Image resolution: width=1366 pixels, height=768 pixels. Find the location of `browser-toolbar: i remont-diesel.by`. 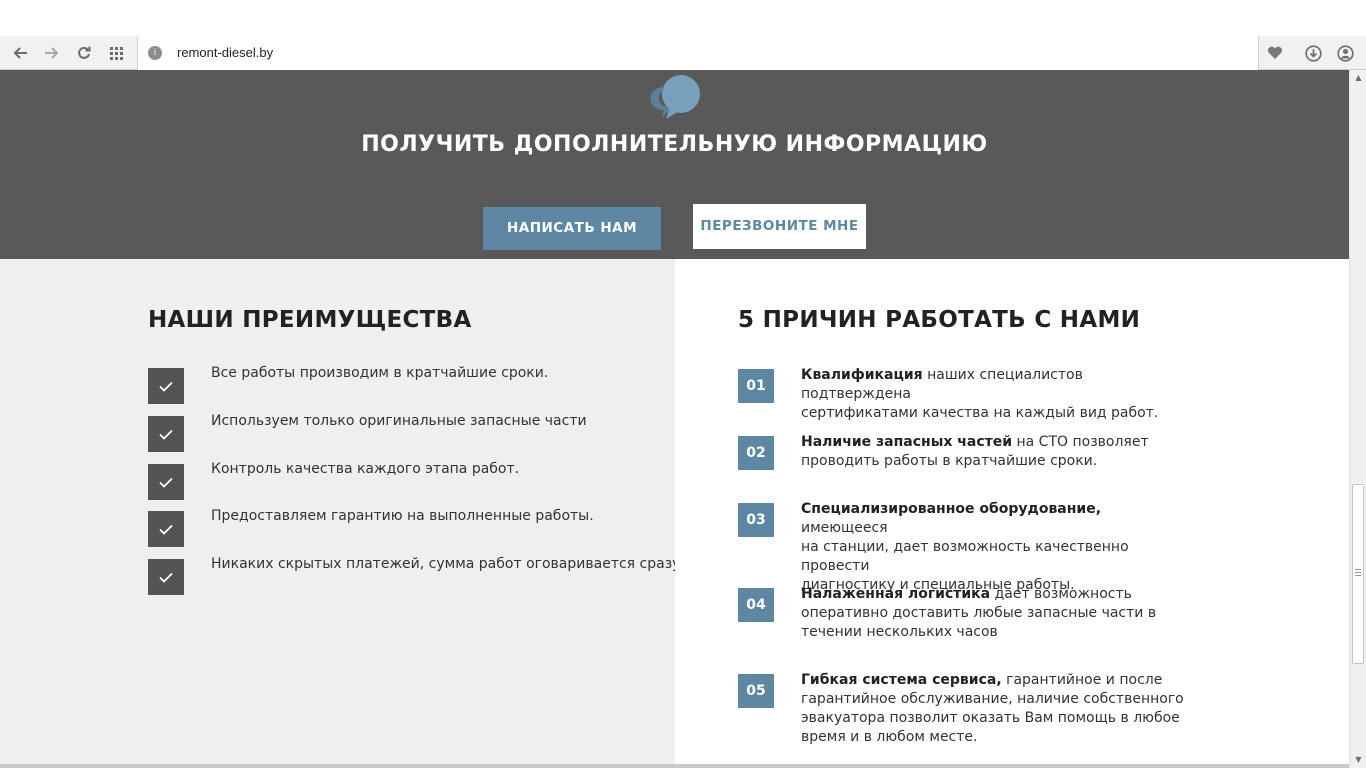

browser-toolbar: i remont-diesel.by is located at coordinates (683, 53).